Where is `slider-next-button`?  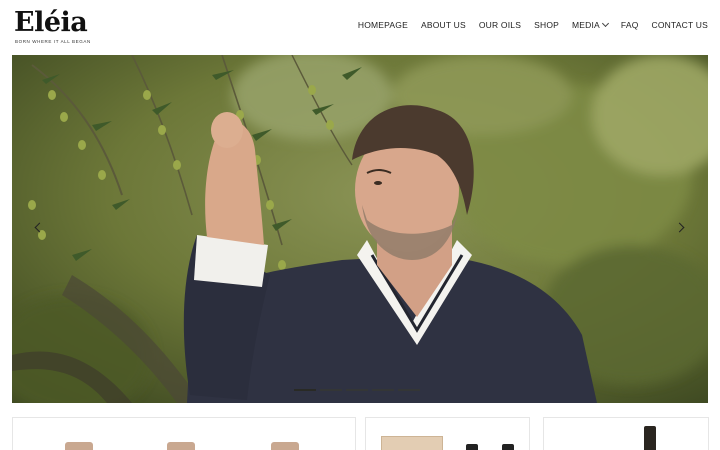
slider-next-button is located at coordinates (682, 228).